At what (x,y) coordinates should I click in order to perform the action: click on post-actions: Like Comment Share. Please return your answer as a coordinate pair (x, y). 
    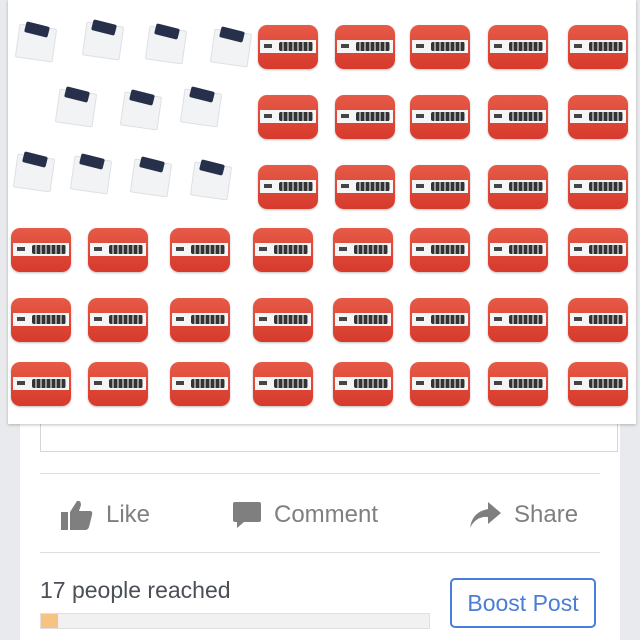
    Looking at the image, I should click on (320, 514).